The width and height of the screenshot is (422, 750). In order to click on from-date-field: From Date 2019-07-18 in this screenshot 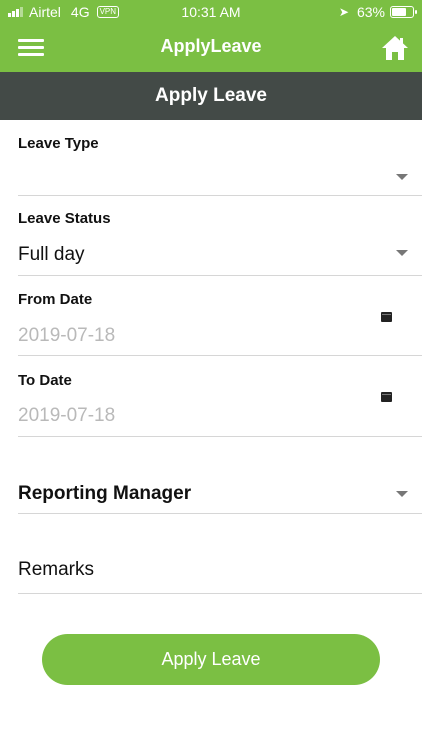, I will do `click(220, 316)`.